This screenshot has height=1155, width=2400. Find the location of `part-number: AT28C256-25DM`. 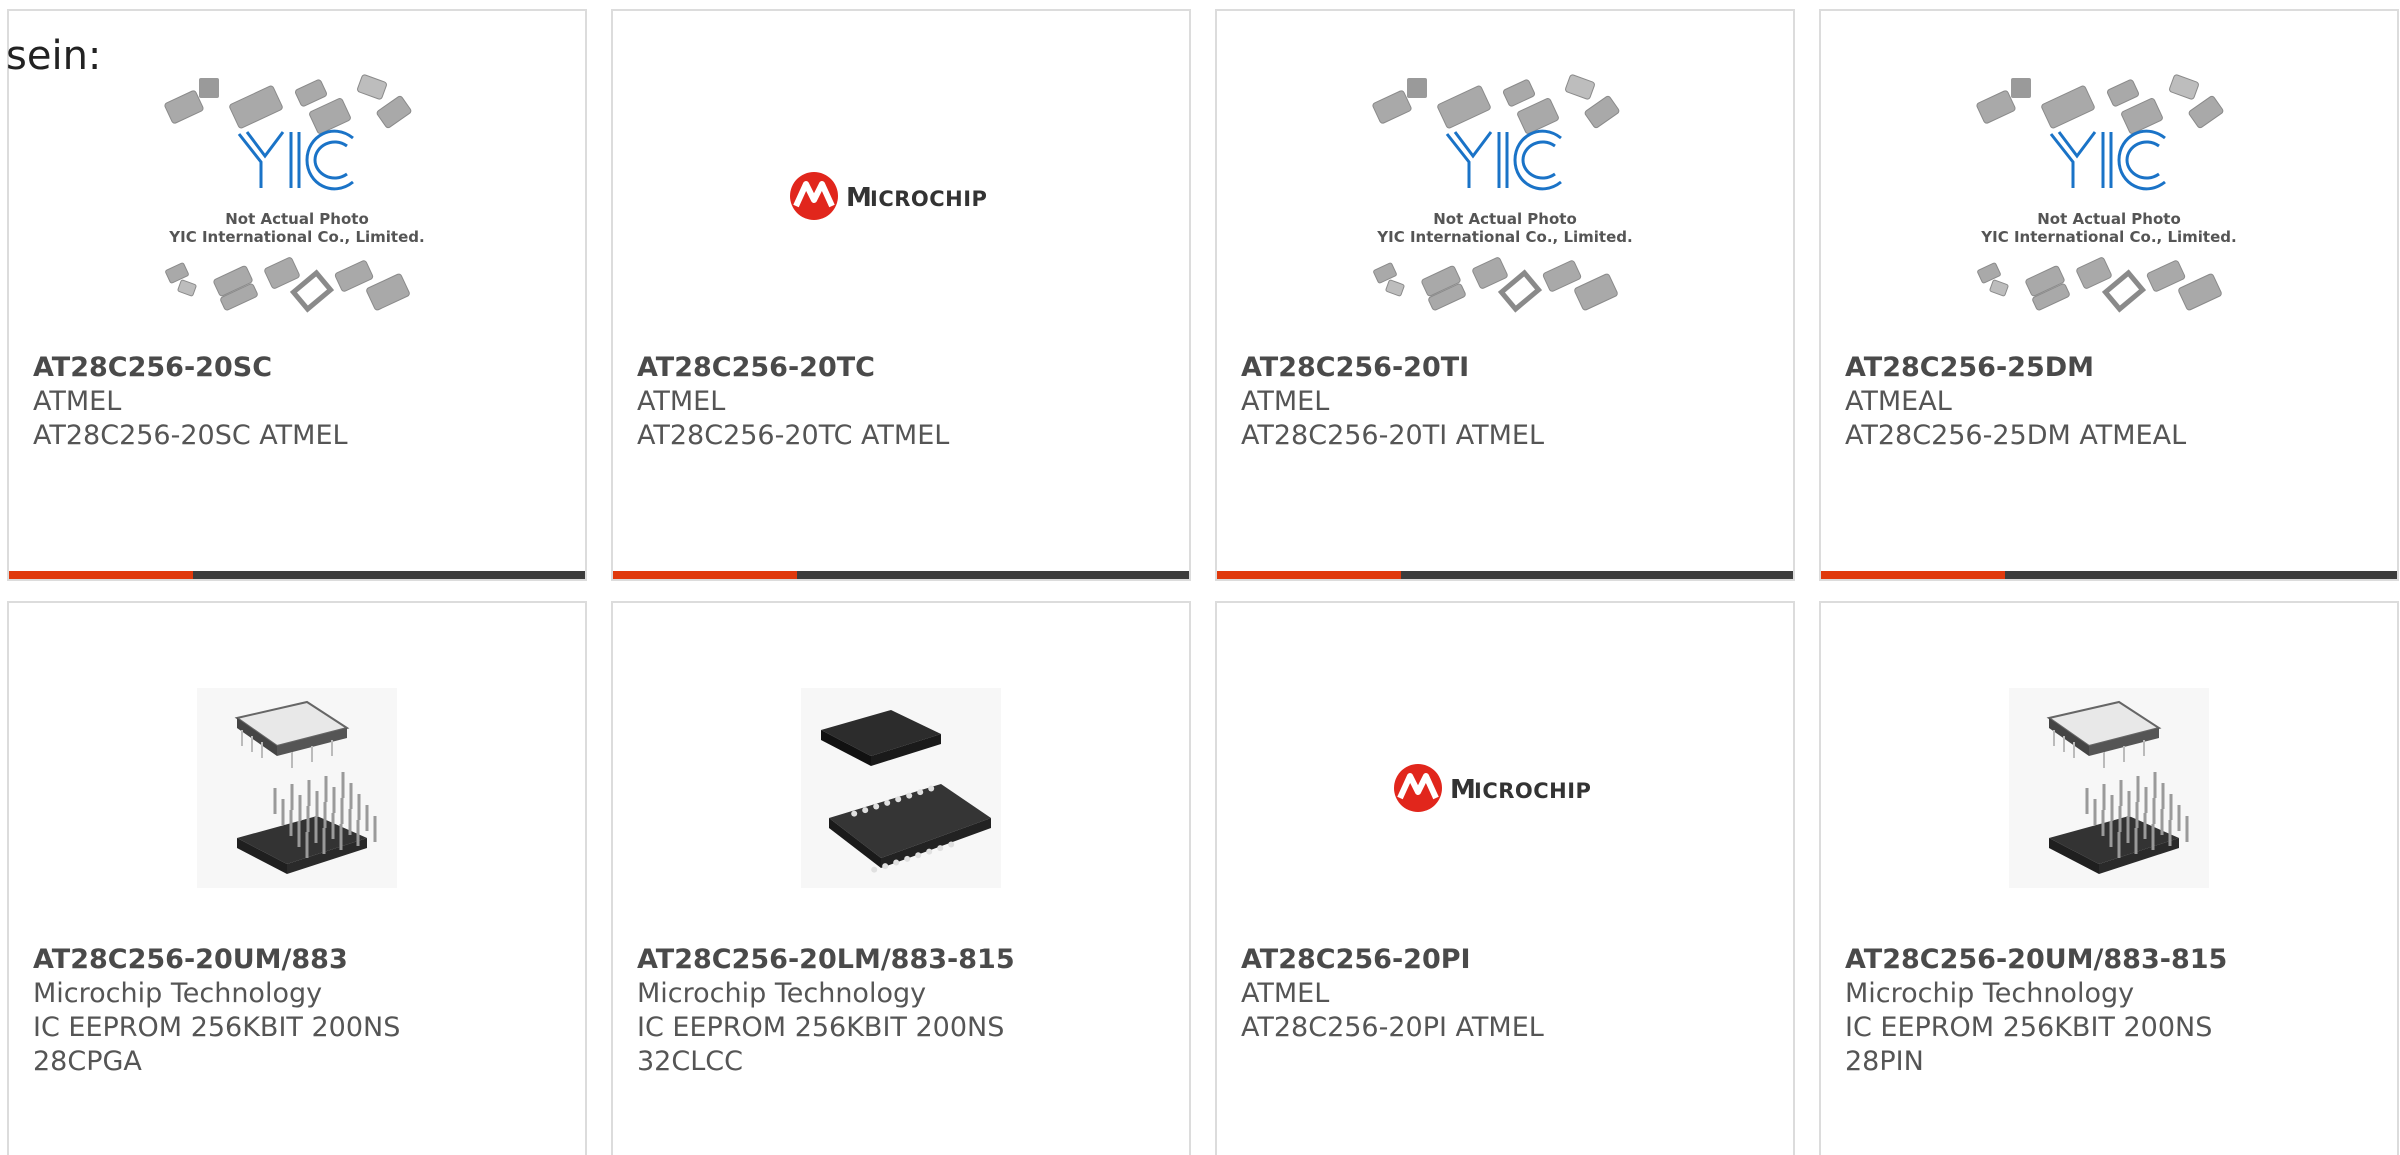

part-number: AT28C256-25DM is located at coordinates (2111, 368).